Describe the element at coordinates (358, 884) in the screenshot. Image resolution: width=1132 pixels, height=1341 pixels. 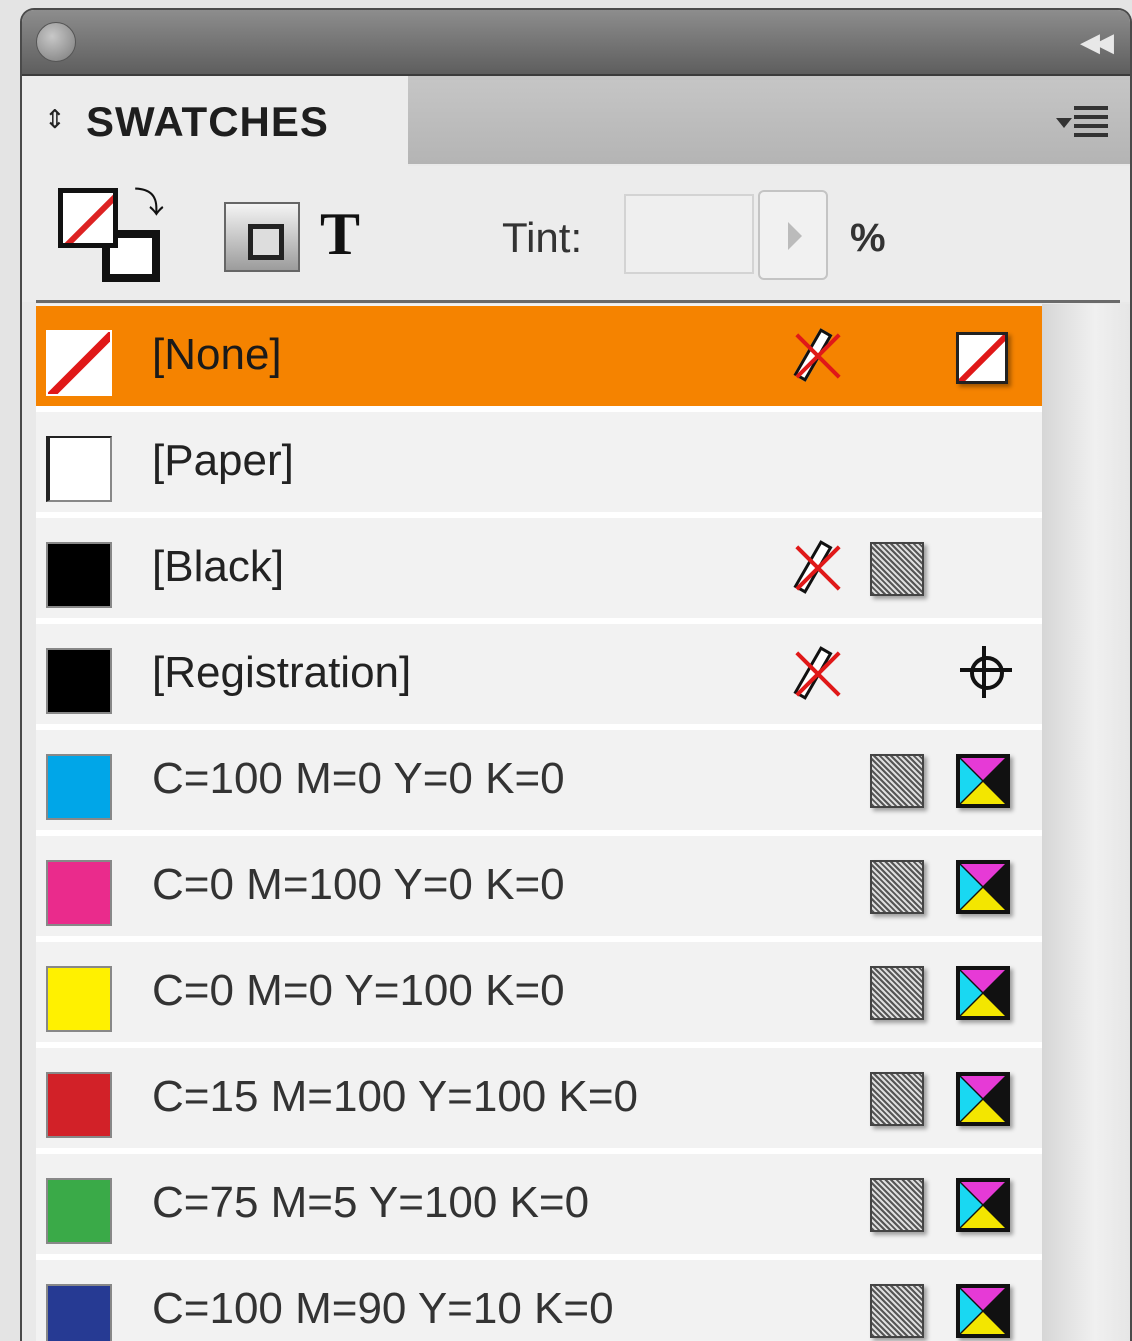
I see `swatch-name: C=0 M=100 Y=0 K=0` at that location.